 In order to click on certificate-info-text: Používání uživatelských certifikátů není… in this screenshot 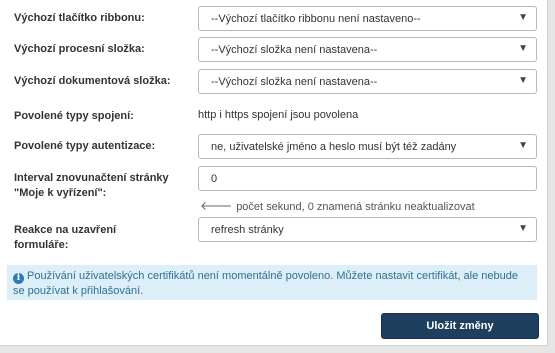, I will do `click(265, 283)`.